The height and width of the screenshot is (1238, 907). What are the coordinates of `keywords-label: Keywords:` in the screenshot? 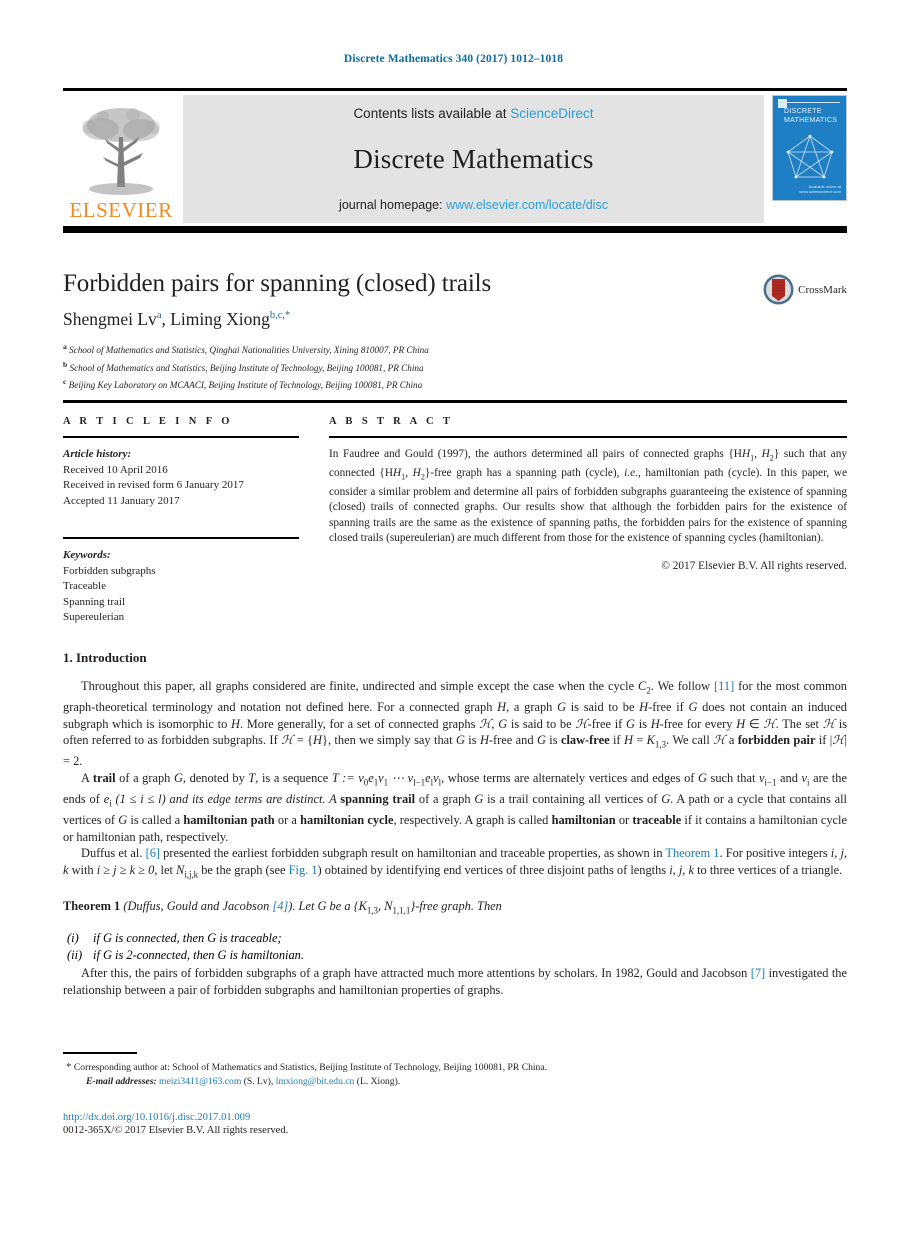 It's located at (87, 555).